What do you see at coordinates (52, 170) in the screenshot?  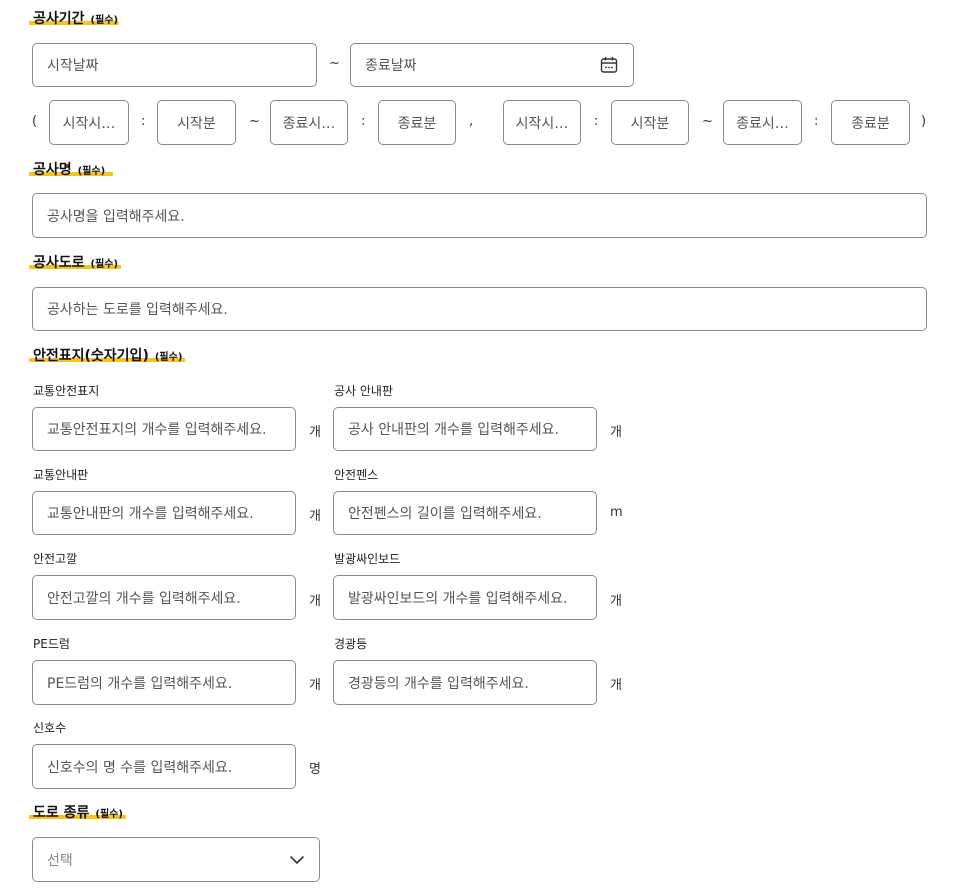 I see `section-title-text: 공사명` at bounding box center [52, 170].